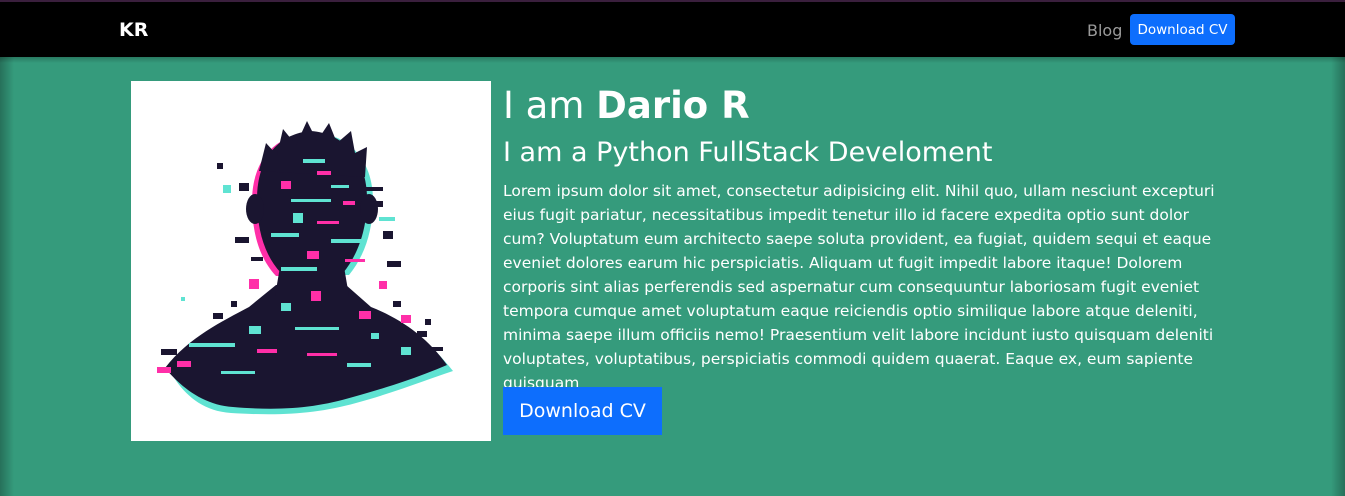  Describe the element at coordinates (673, 105) in the screenshot. I see `hero-title-name: Dario R` at that location.